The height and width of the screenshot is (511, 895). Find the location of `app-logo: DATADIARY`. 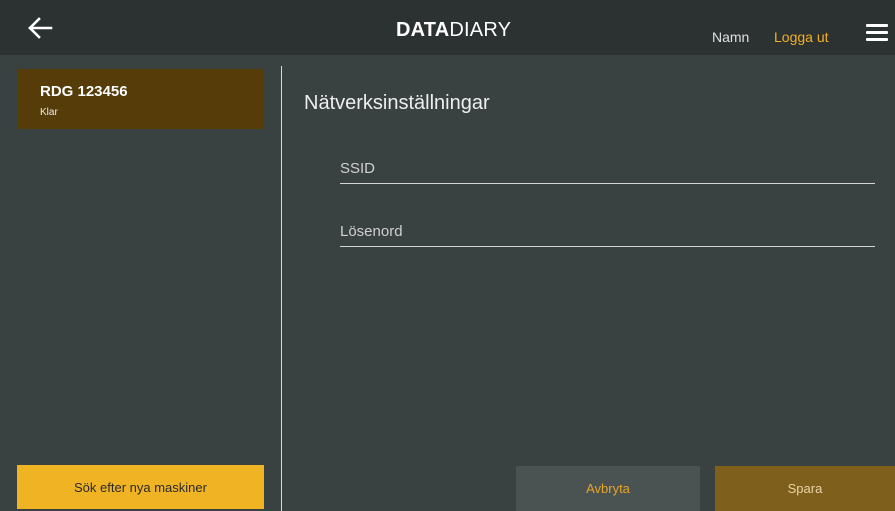

app-logo: DATADIARY is located at coordinates (453, 30).